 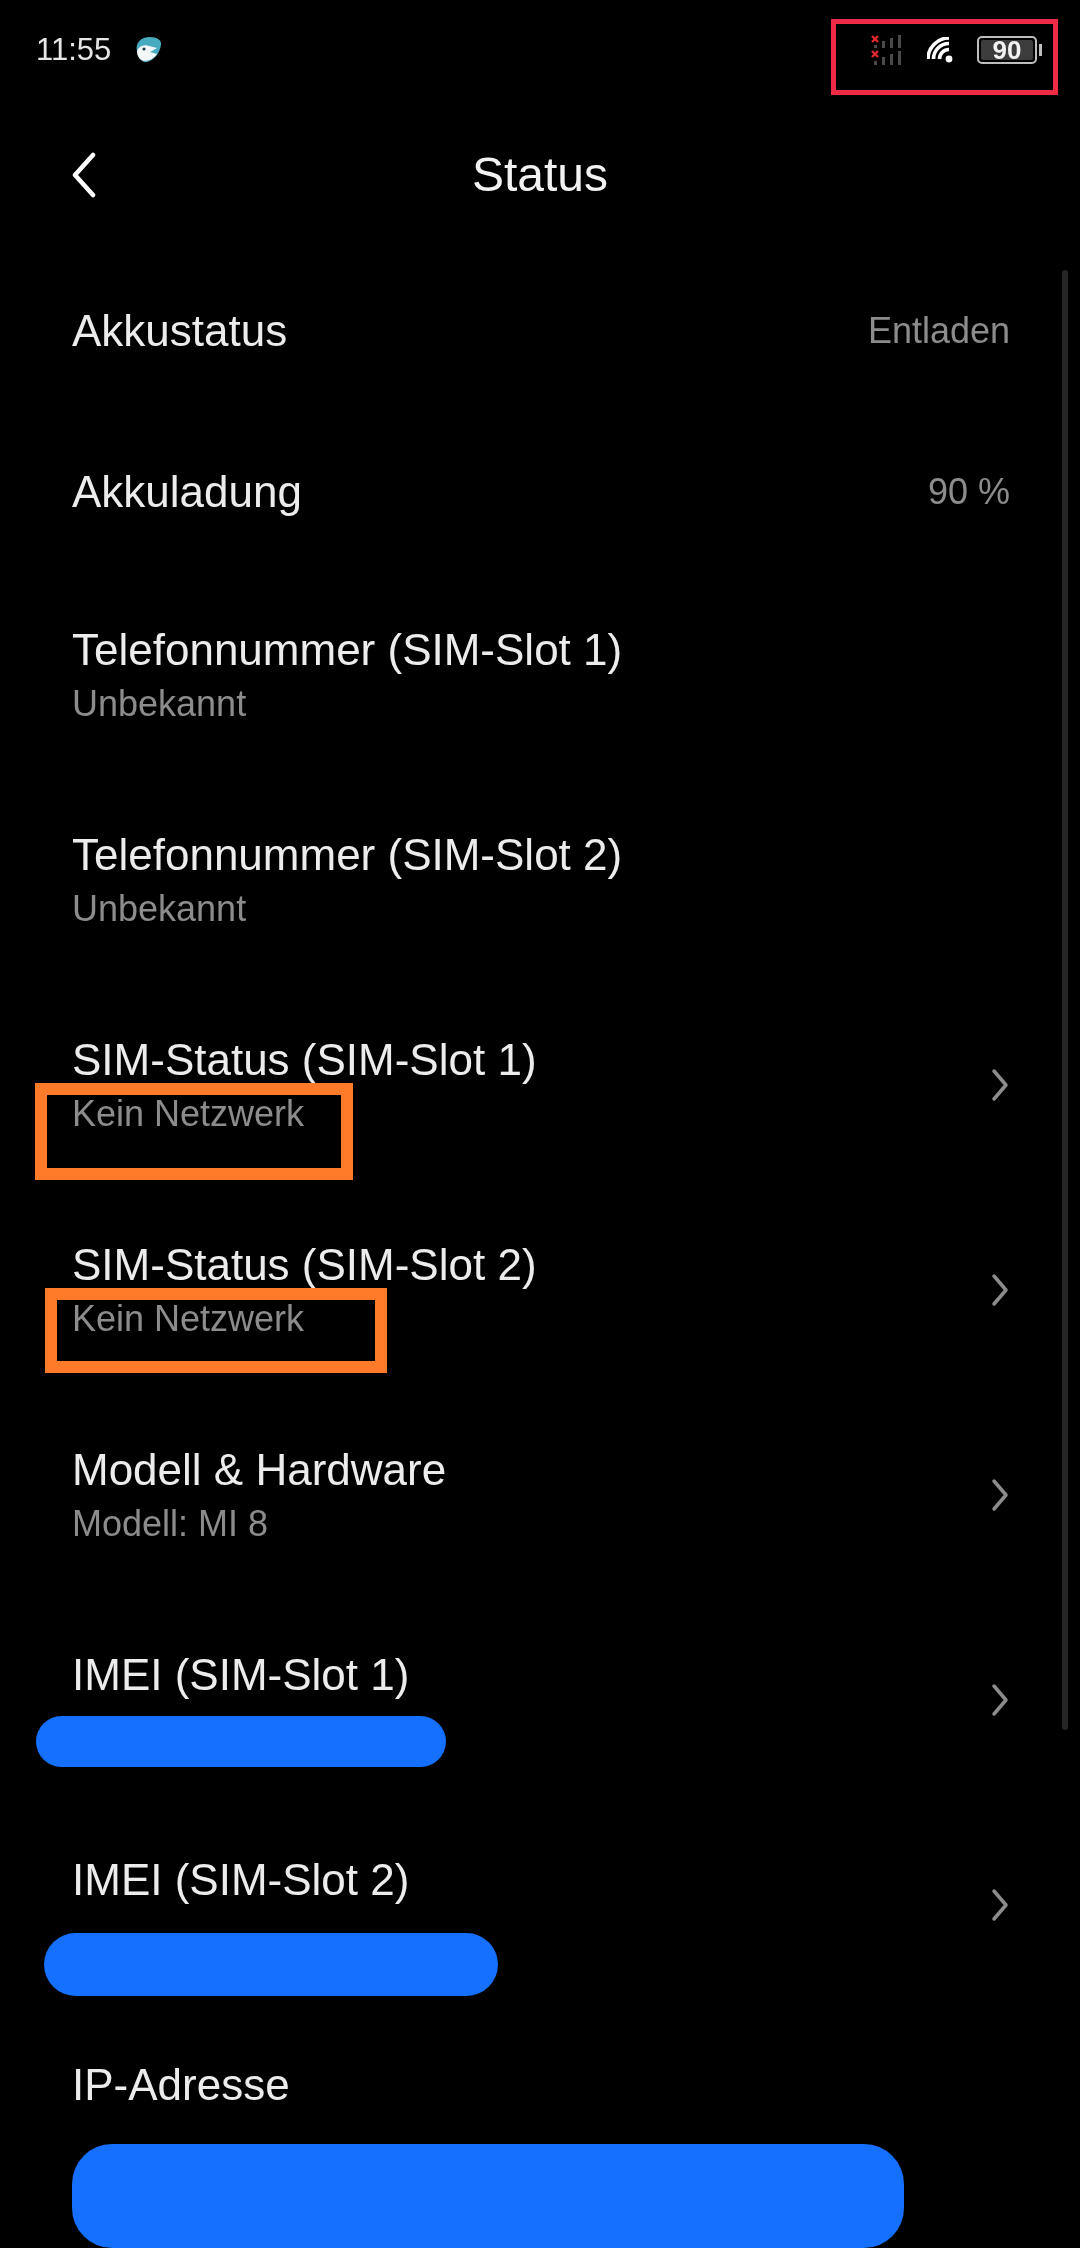 What do you see at coordinates (347, 854) in the screenshot?
I see `setting-label: Telefonnummer (SIM-Slot 2)` at bounding box center [347, 854].